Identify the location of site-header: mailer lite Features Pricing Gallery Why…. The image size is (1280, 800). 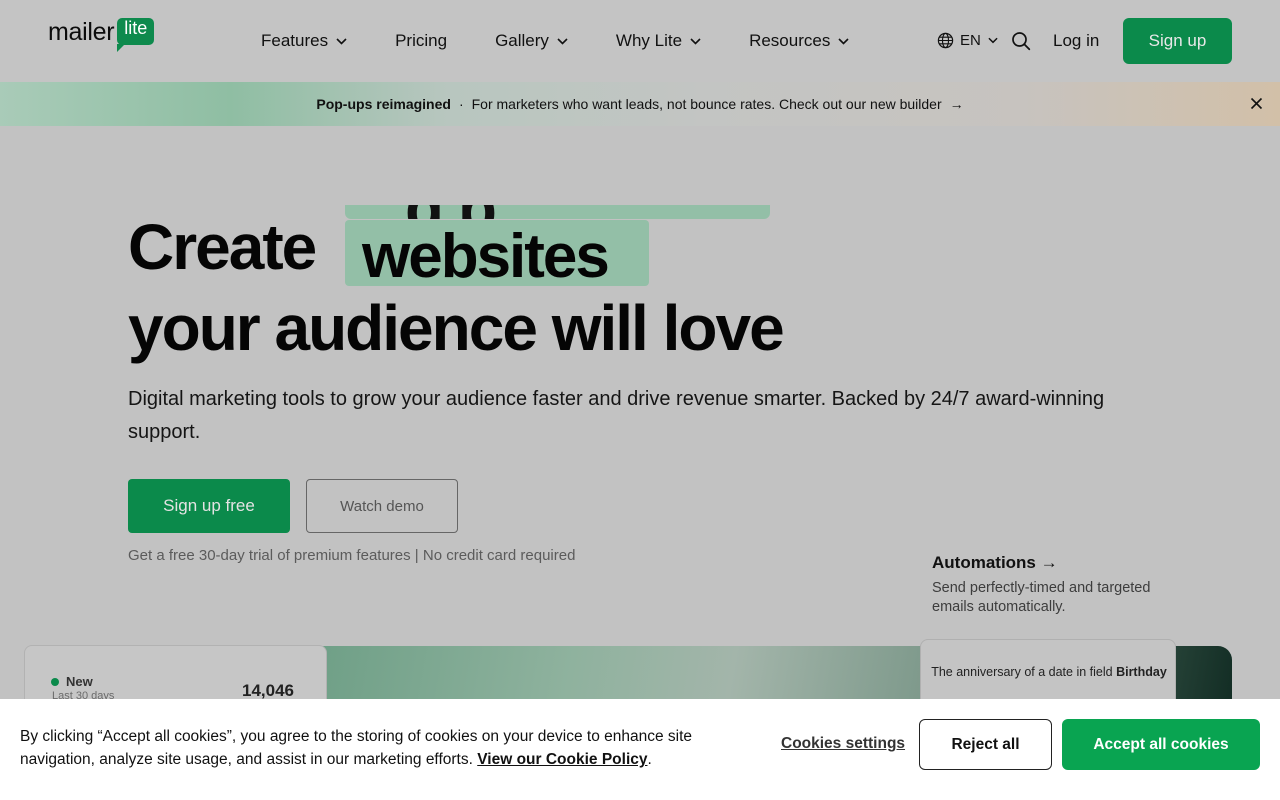
(640, 41).